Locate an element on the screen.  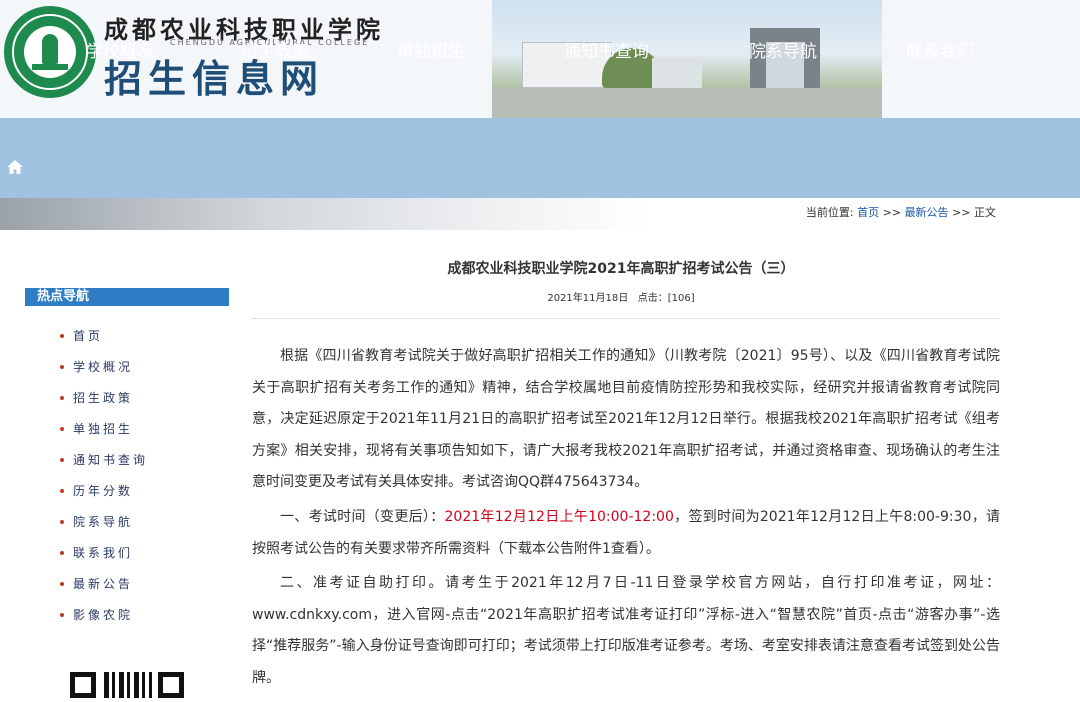
sidebar-item-label: 招生政策 is located at coordinates (103, 398).